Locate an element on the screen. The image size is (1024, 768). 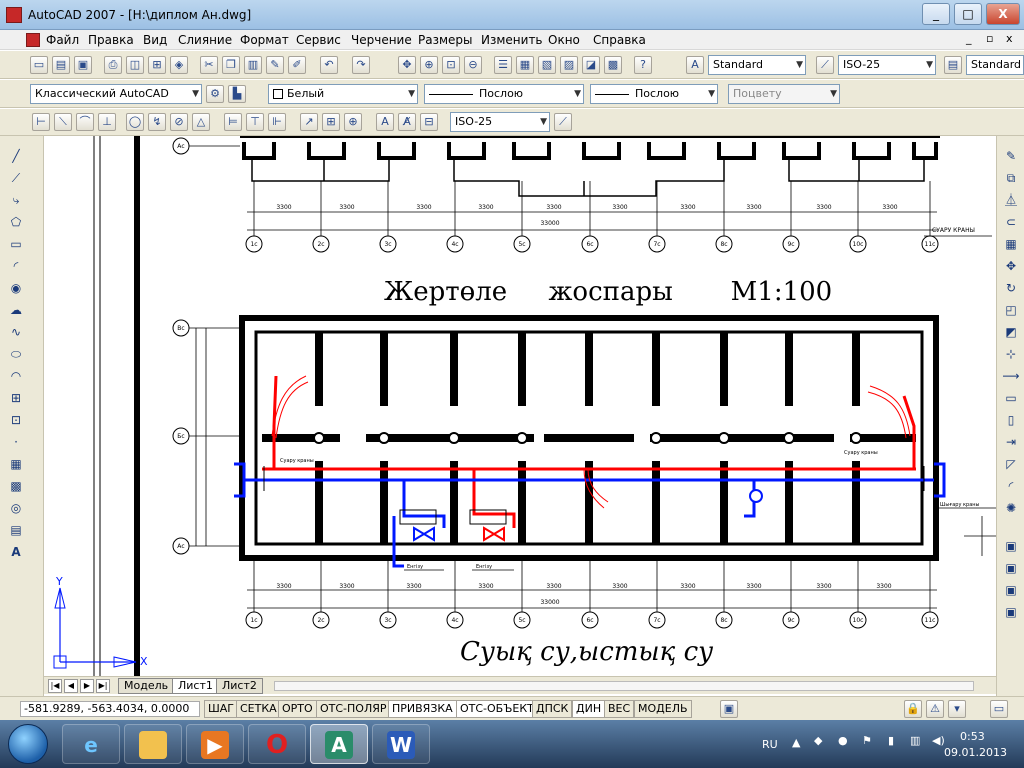
quick-leader-icon: ↗ is located at coordinates (309, 122).